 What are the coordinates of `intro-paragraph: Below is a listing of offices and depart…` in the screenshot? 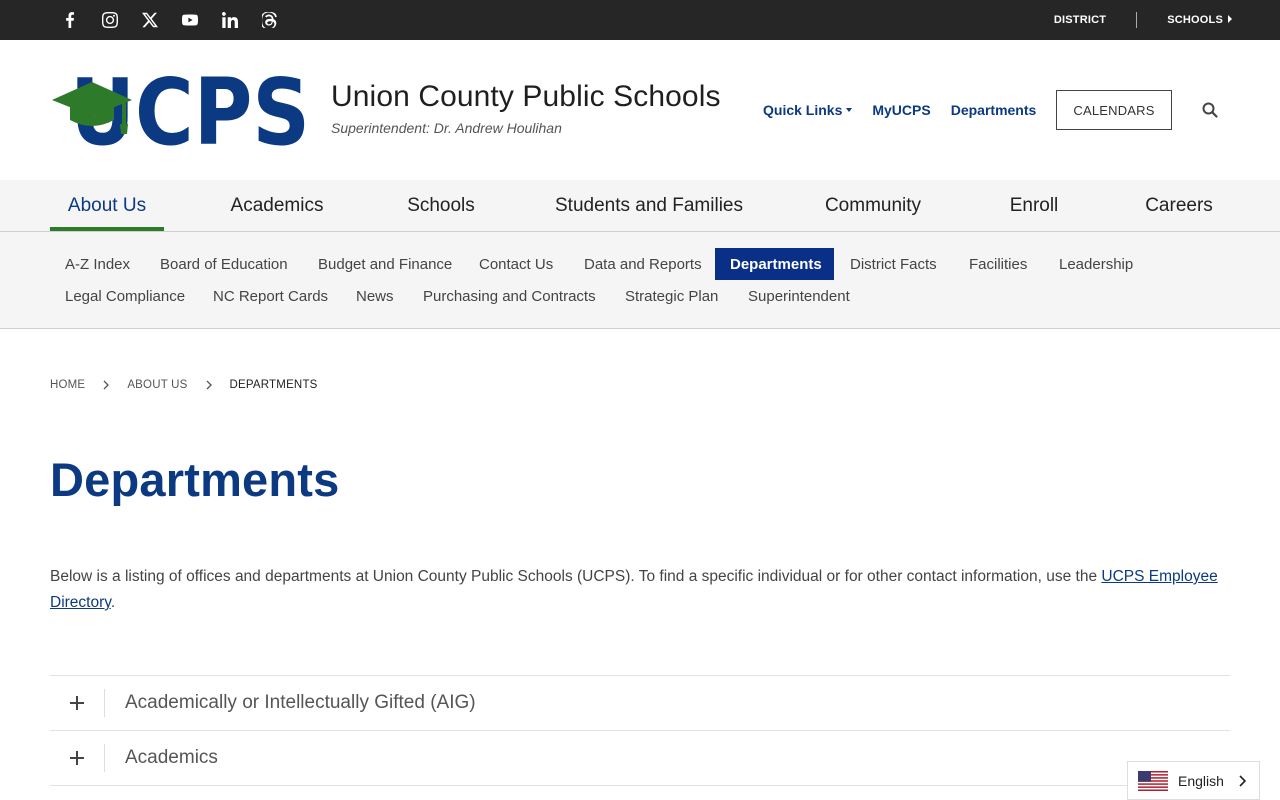 It's located at (640, 590).